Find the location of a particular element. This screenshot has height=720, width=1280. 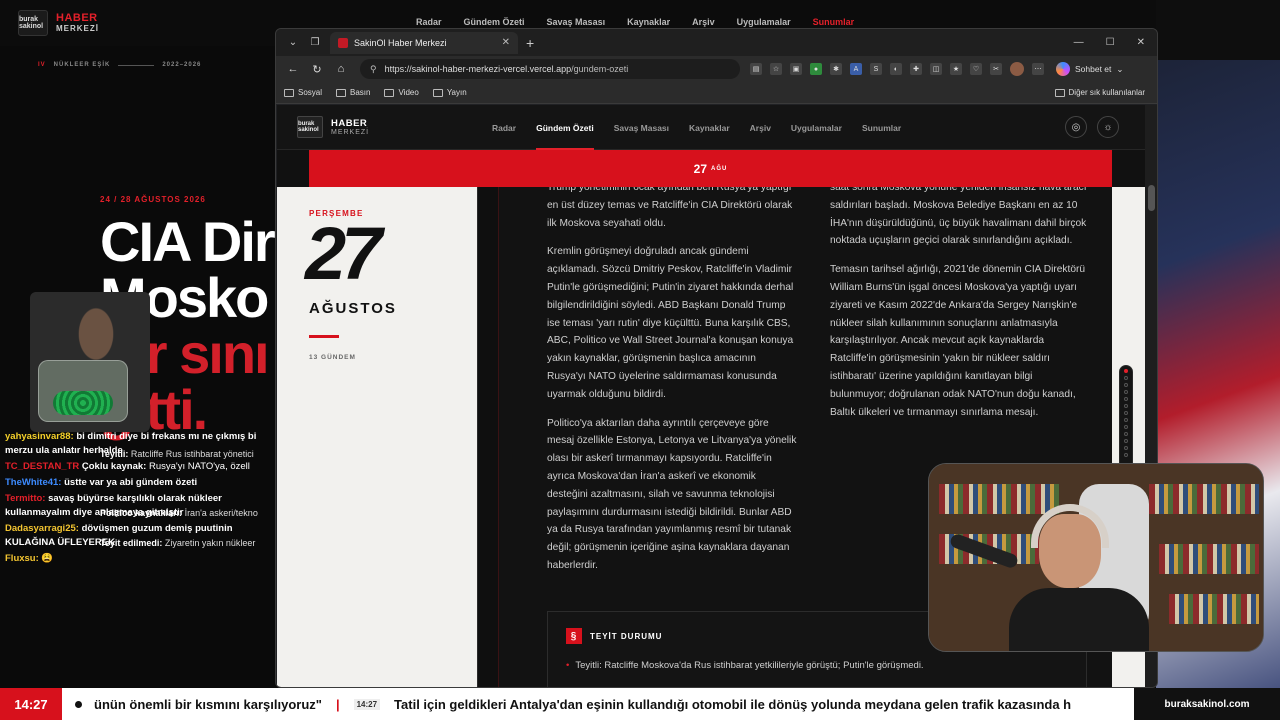

eyebrow-label: NÜKLEER EŞİK is located at coordinates (82, 65).